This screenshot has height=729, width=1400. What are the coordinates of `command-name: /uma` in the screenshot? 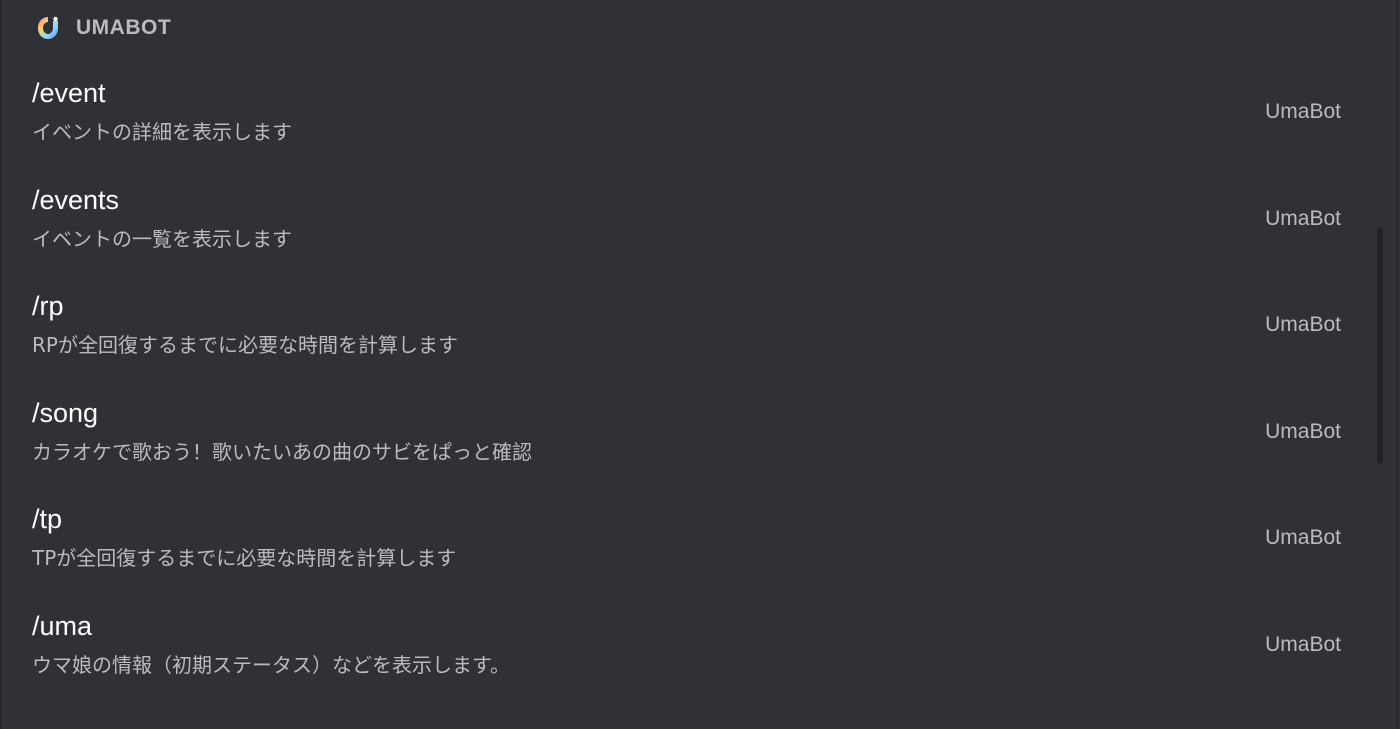 It's located at (62, 625).